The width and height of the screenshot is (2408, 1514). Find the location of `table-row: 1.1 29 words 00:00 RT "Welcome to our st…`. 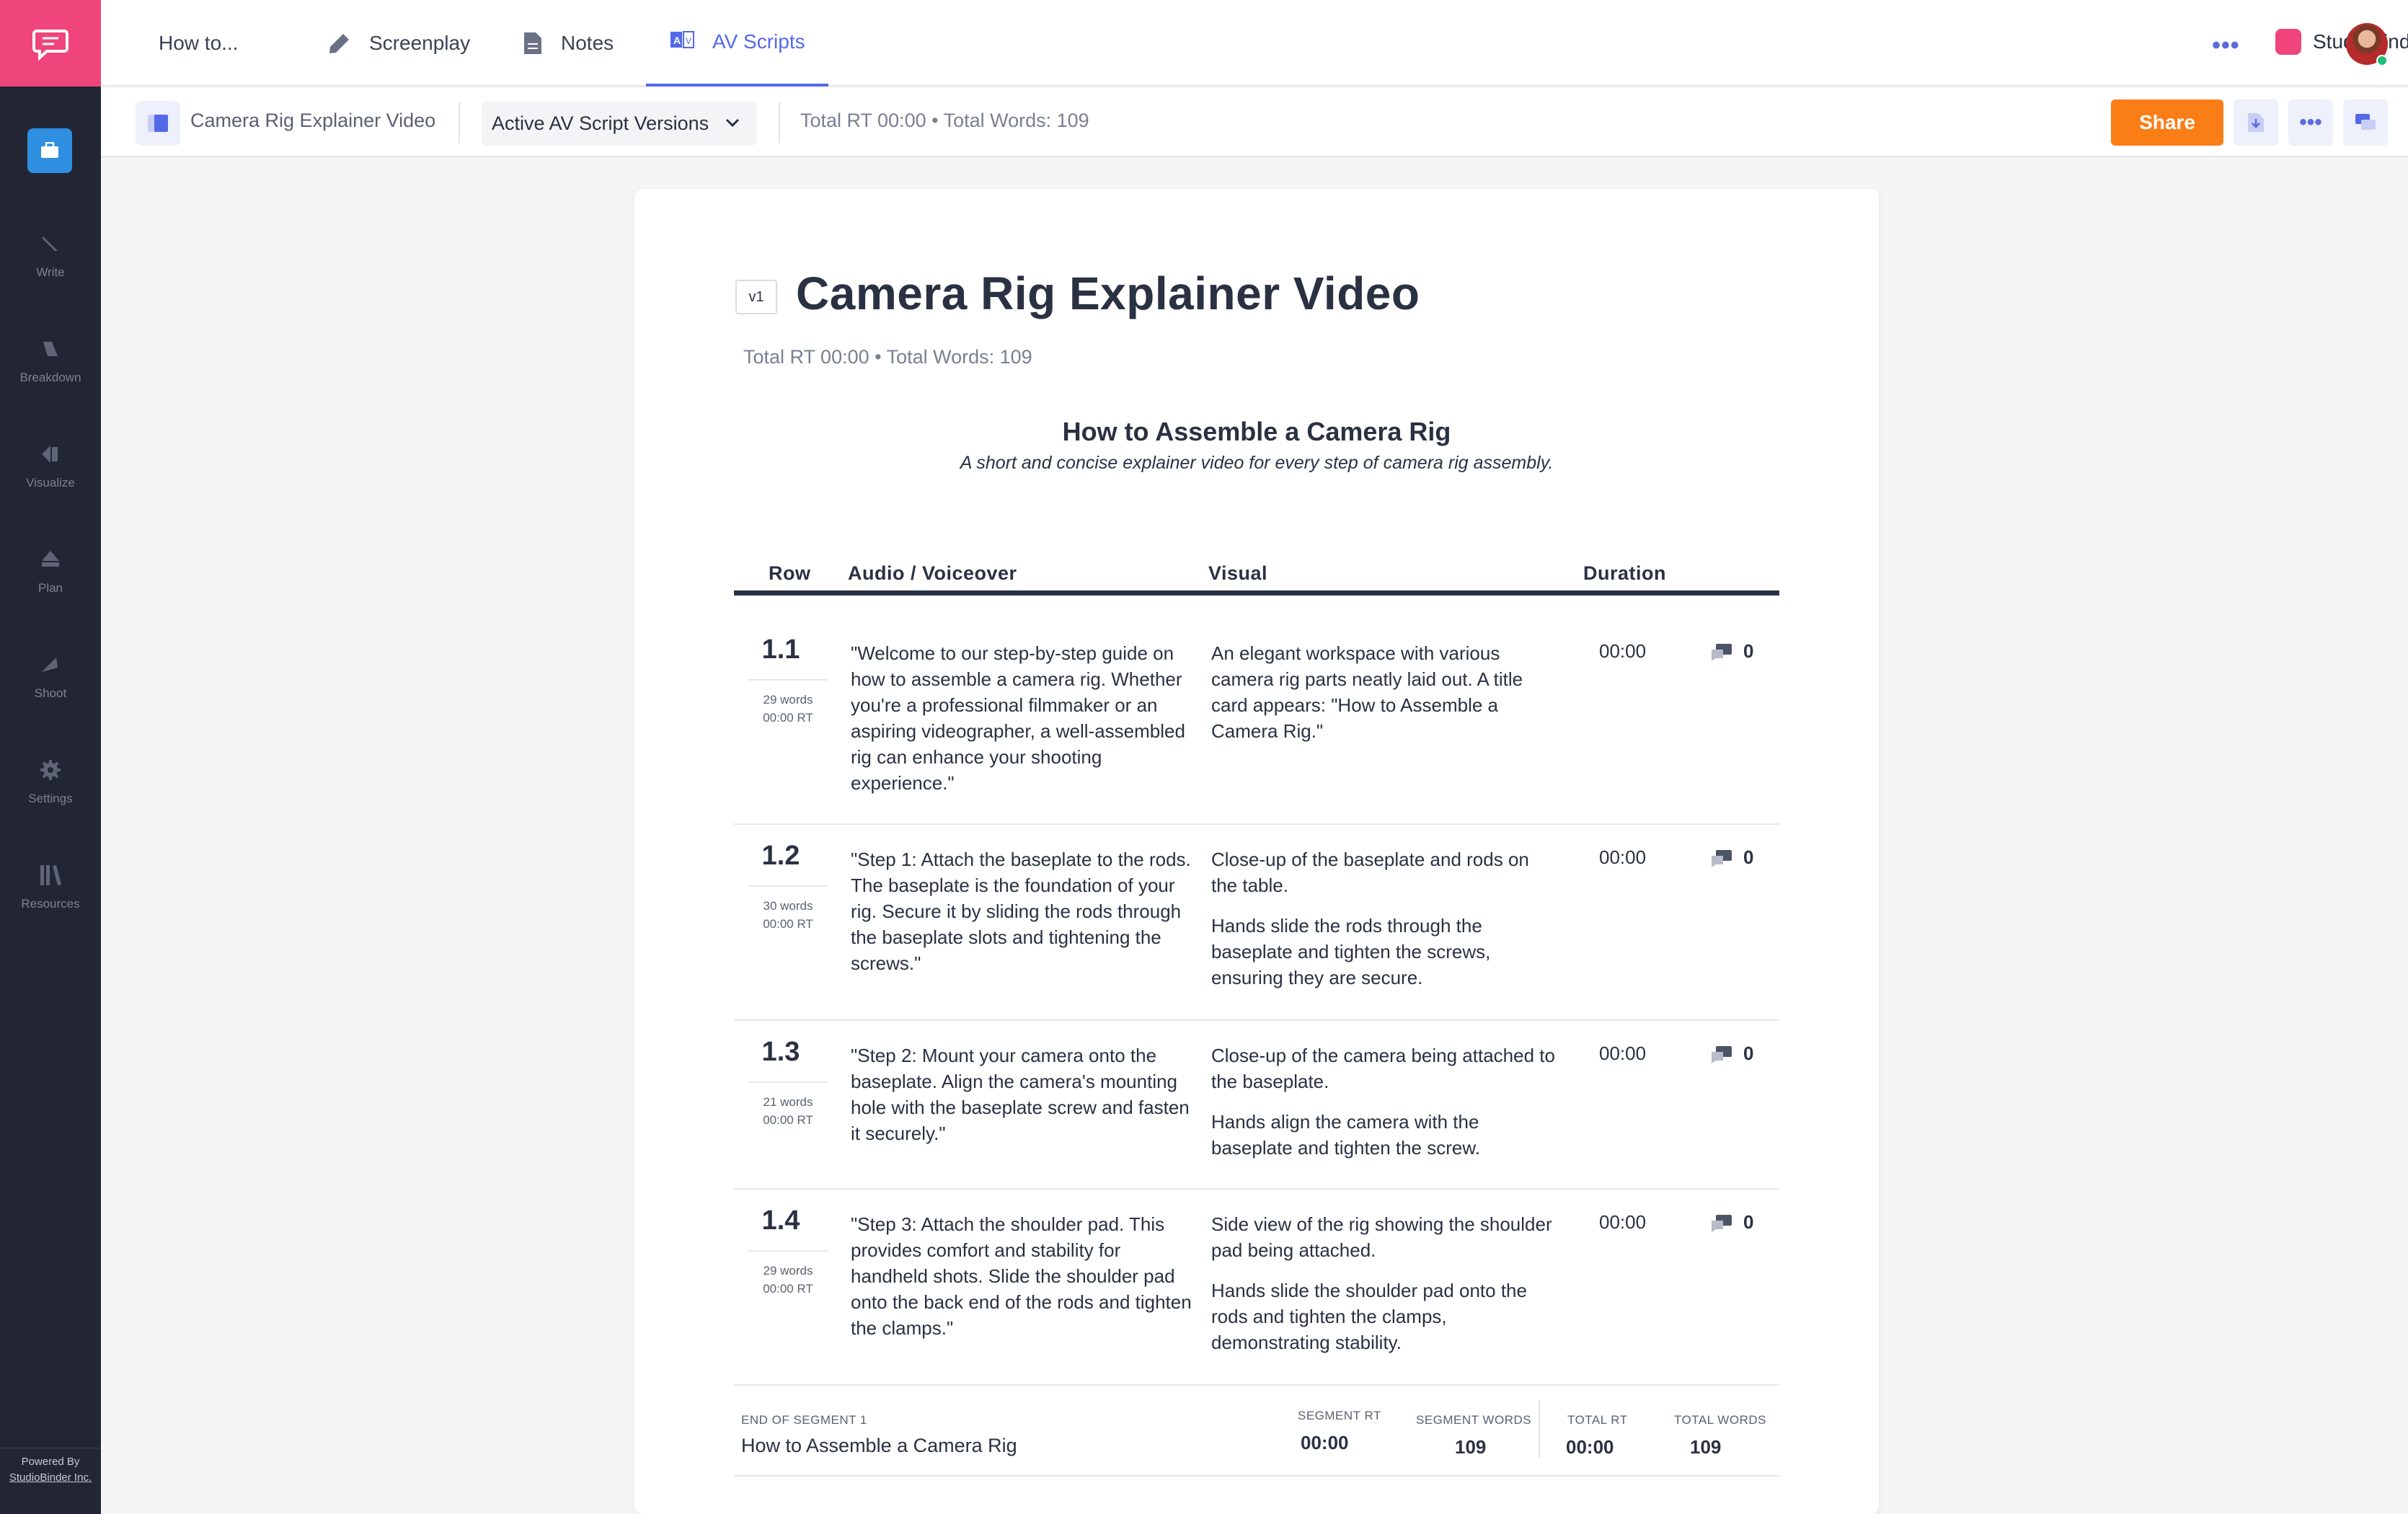

table-row: 1.1 29 words 00:00 RT "Welcome to our st… is located at coordinates (1256, 722).